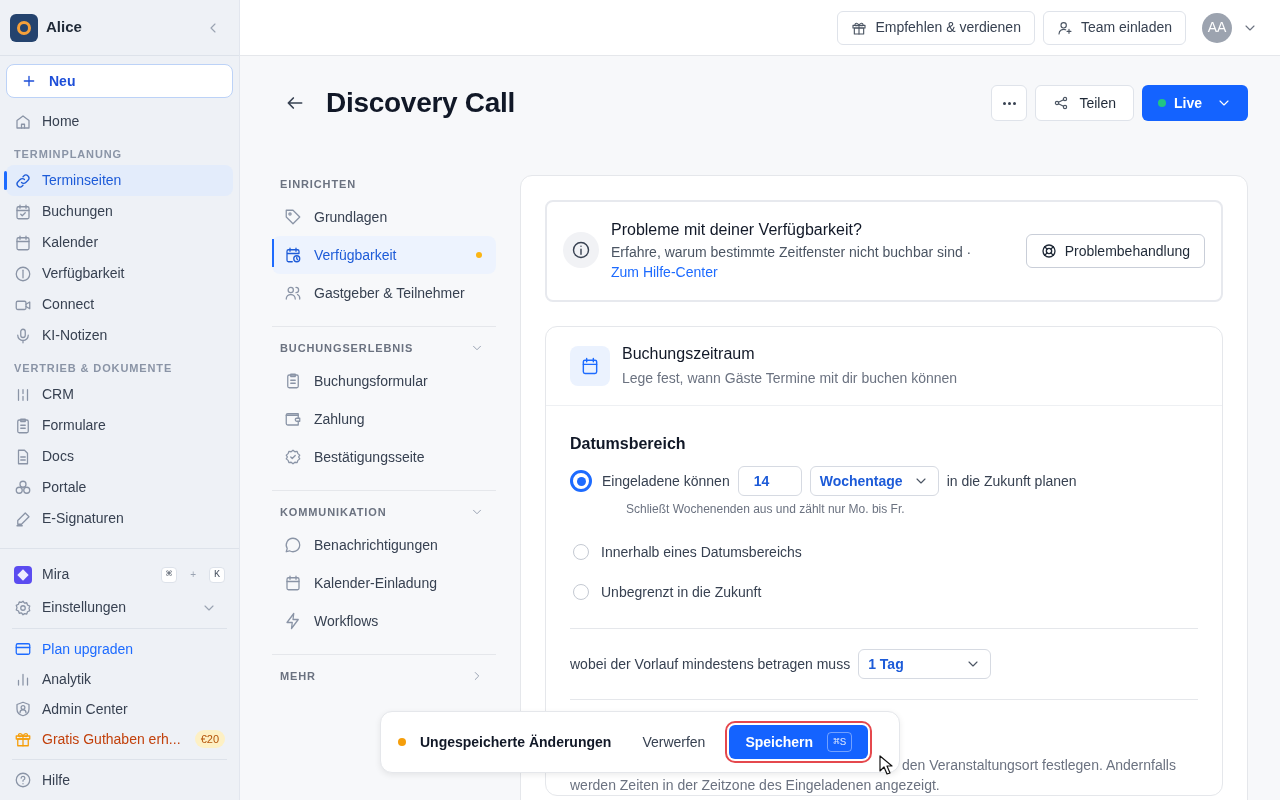 Image resolution: width=1280 pixels, height=800 pixels. I want to click on lightning-icon, so click(293, 621).